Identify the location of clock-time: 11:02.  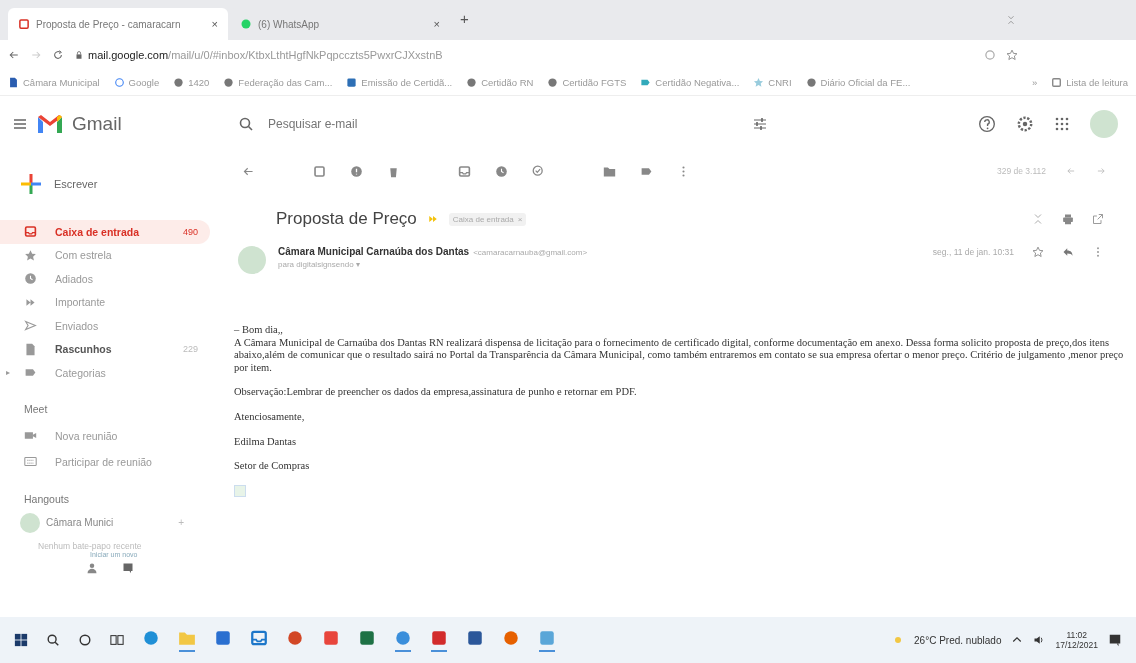
(1077, 635).